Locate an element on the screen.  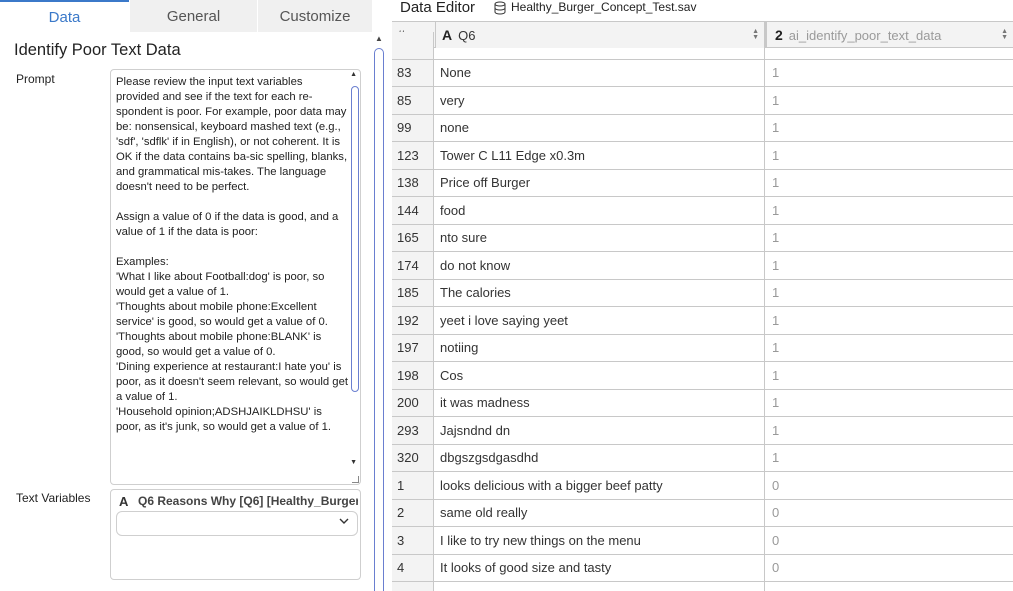
scroll-down-arrow-icon: ▼ is located at coordinates (353, 462).